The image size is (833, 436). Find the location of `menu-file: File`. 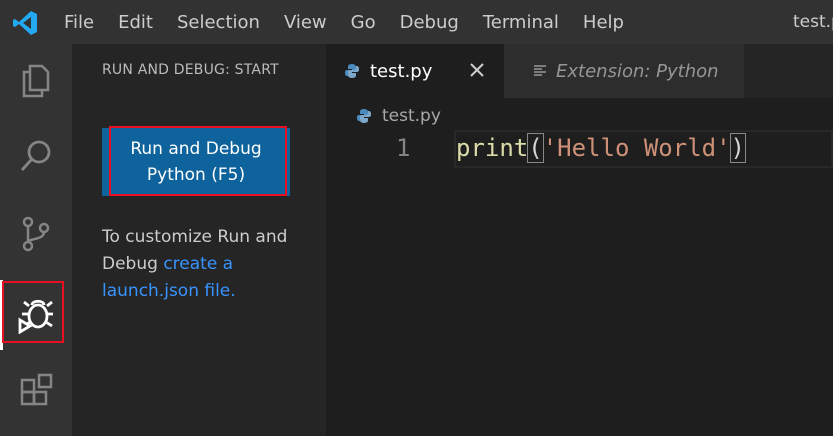

menu-file: File is located at coordinates (79, 22).